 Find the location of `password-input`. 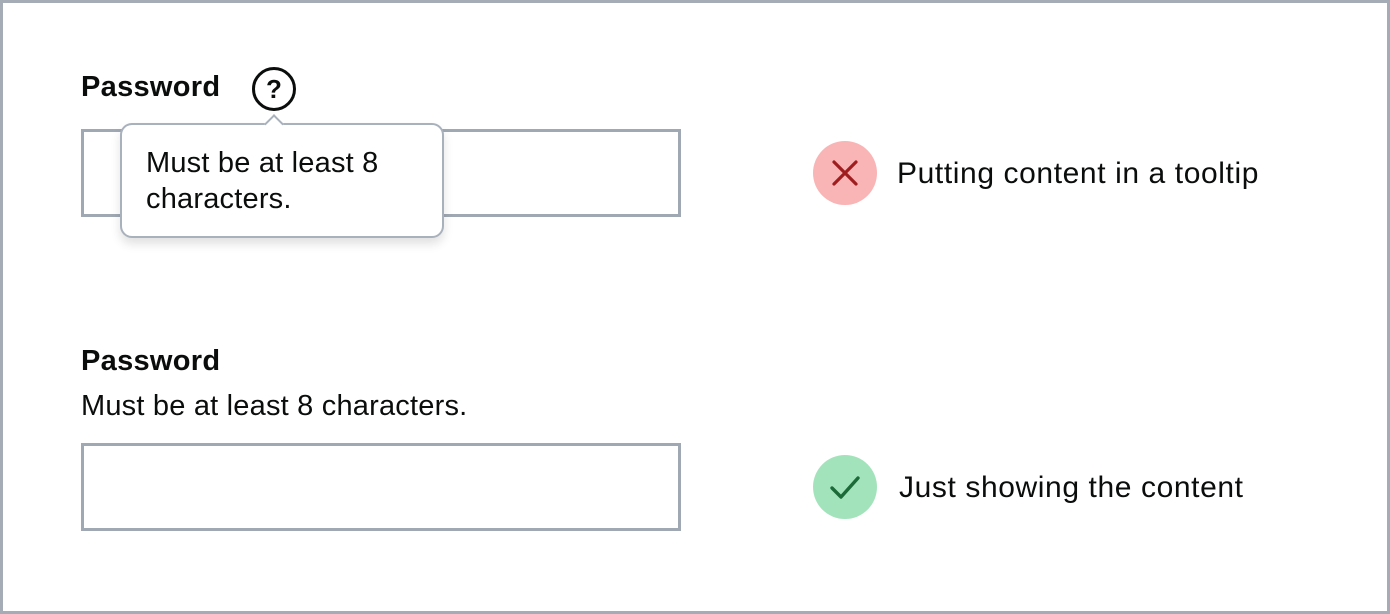

password-input is located at coordinates (381, 487).